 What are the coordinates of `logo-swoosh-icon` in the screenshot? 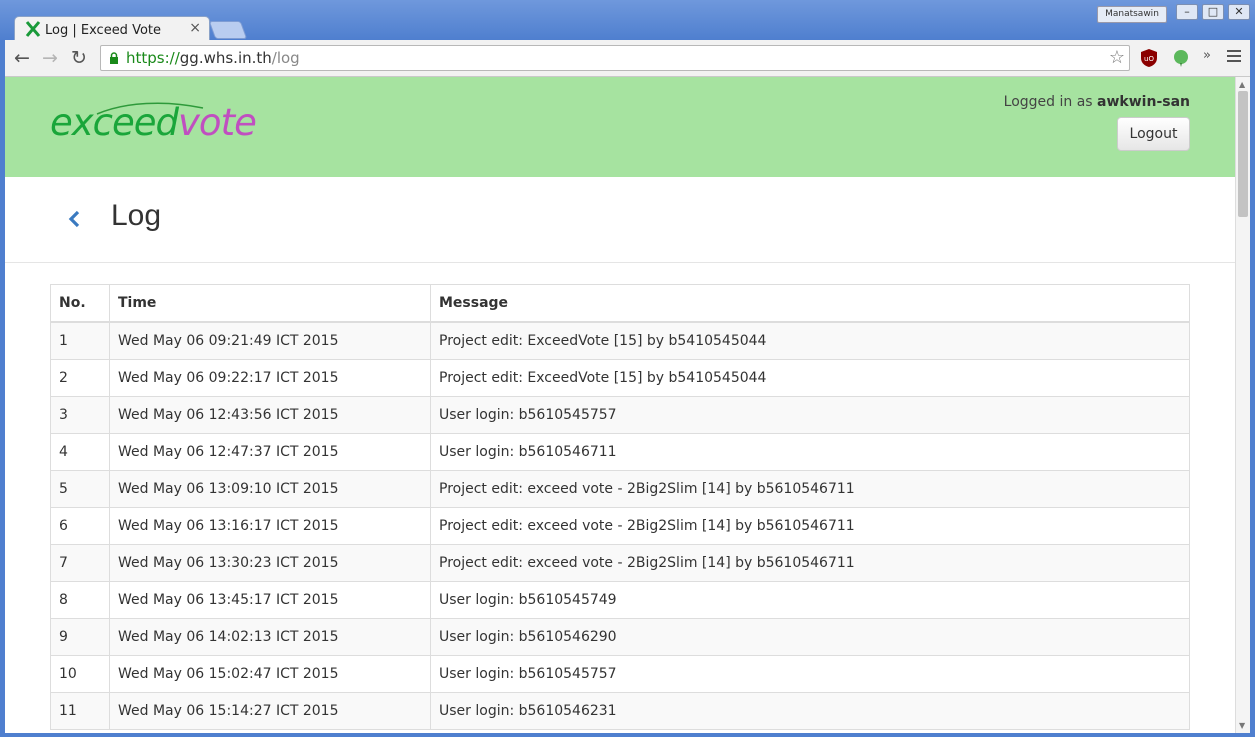 It's located at (150, 108).